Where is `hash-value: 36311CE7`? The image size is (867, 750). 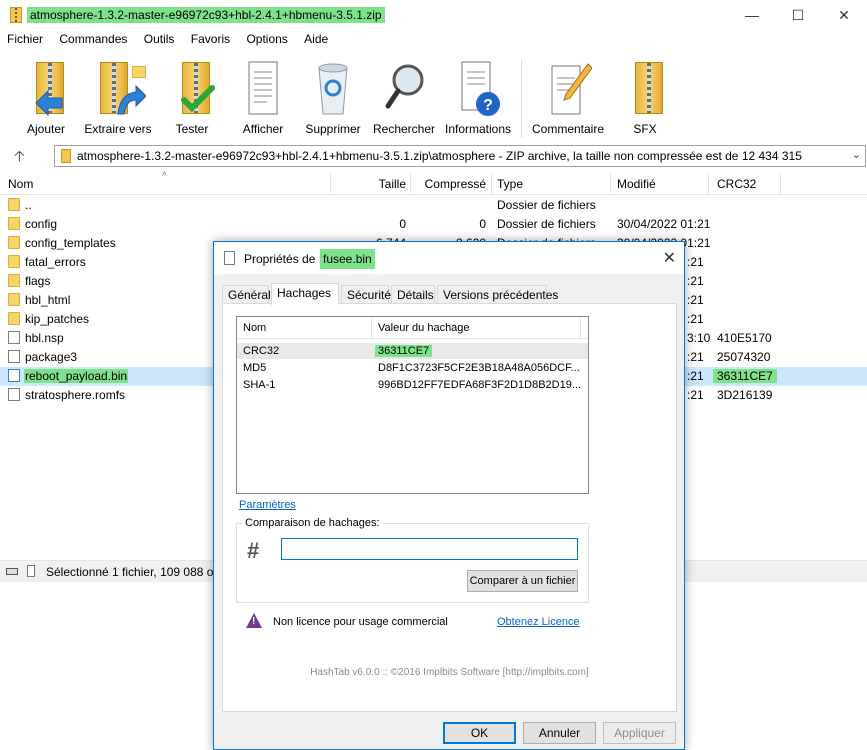 hash-value: 36311CE7 is located at coordinates (404, 351).